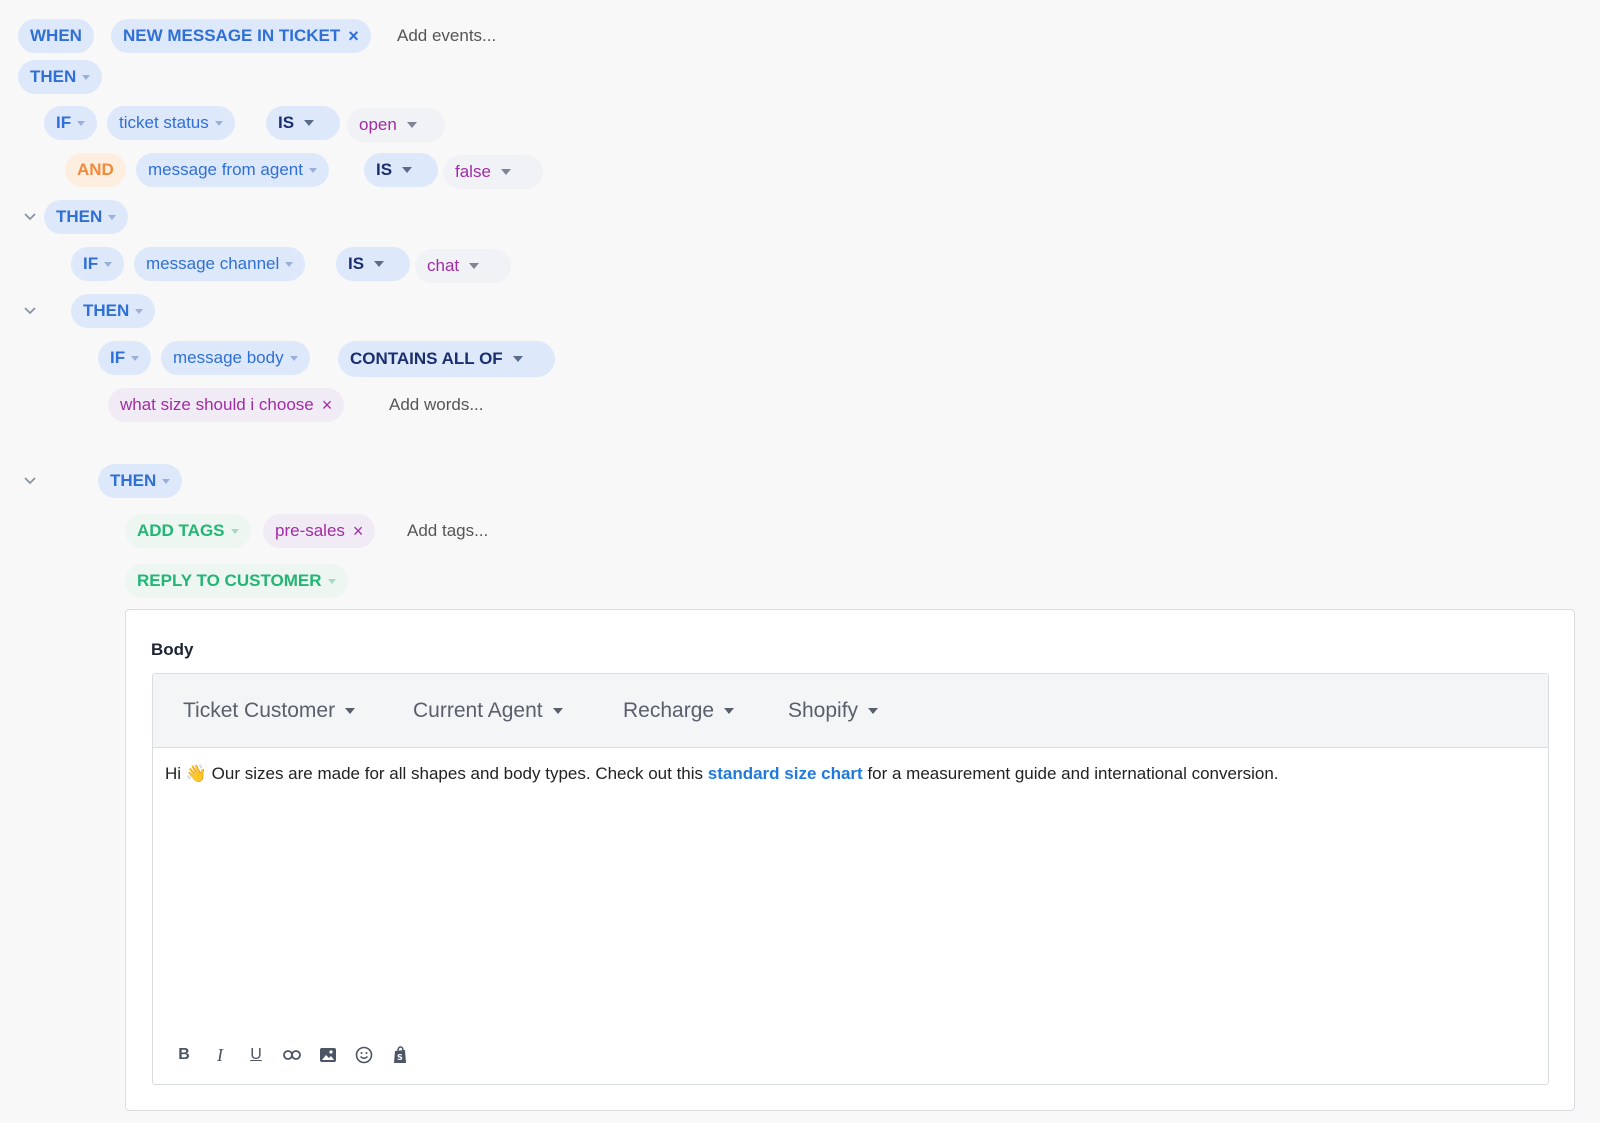  What do you see at coordinates (310, 530) in the screenshot?
I see `tag-chip-label: pre-sales` at bounding box center [310, 530].